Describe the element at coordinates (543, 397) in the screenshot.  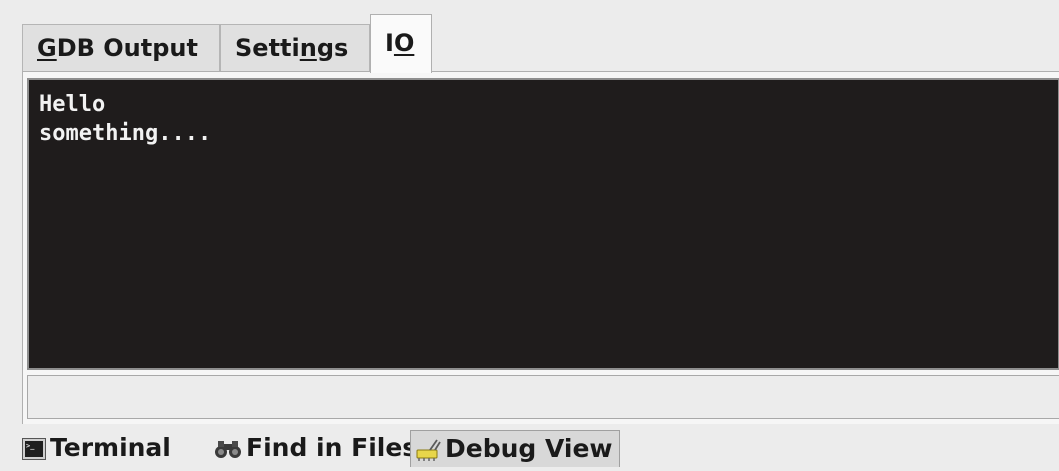
I see `io-input-field` at that location.